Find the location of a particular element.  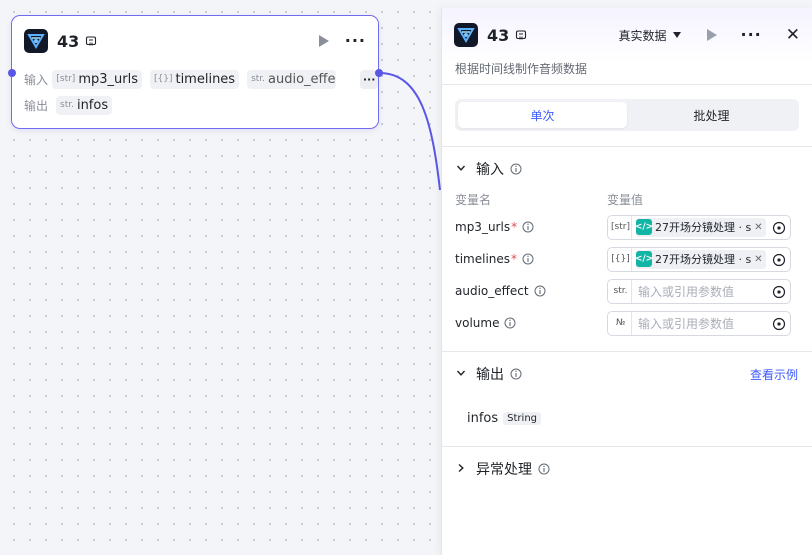

variable-name: mp3_urls is located at coordinates (483, 227).